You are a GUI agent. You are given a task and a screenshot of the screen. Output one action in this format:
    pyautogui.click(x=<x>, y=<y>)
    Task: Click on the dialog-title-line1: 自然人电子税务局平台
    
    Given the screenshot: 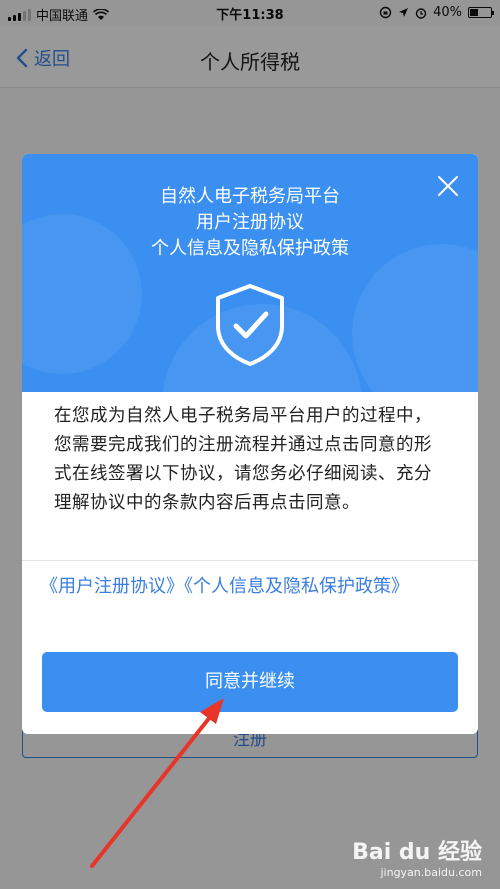 What is the action you would take?
    pyautogui.click(x=250, y=196)
    